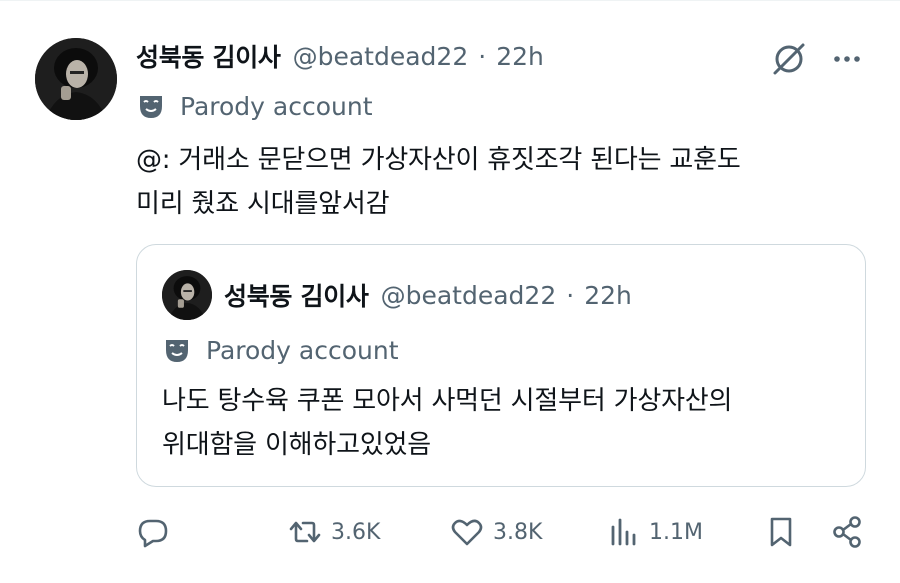  What do you see at coordinates (450, 0) in the screenshot?
I see `divider` at bounding box center [450, 0].